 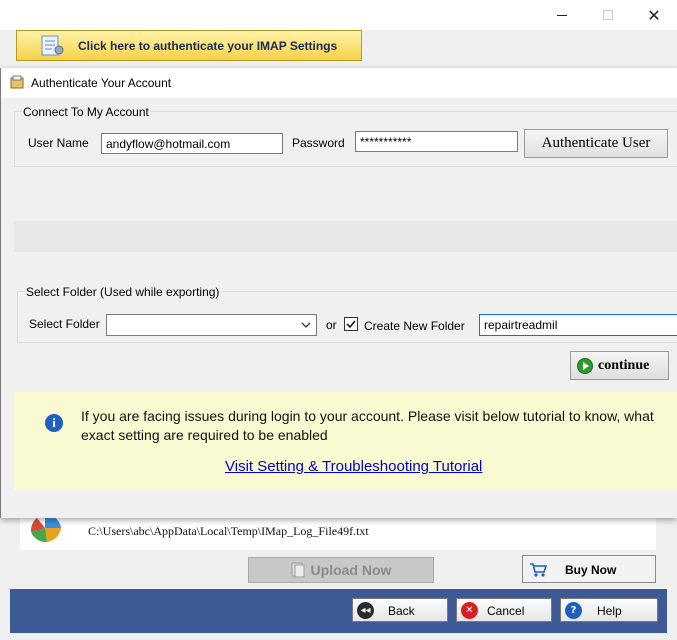 I want to click on create-new-folder-checkbox, so click(x=351, y=324).